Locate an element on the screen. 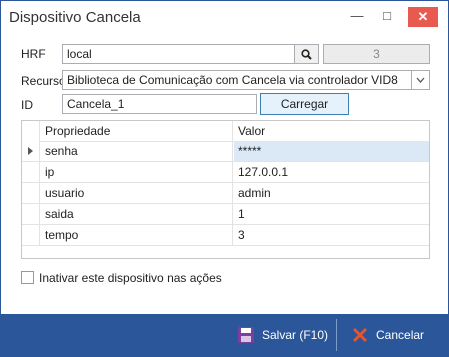 The width and height of the screenshot is (449, 357). chevron-down-icon is located at coordinates (420, 80).